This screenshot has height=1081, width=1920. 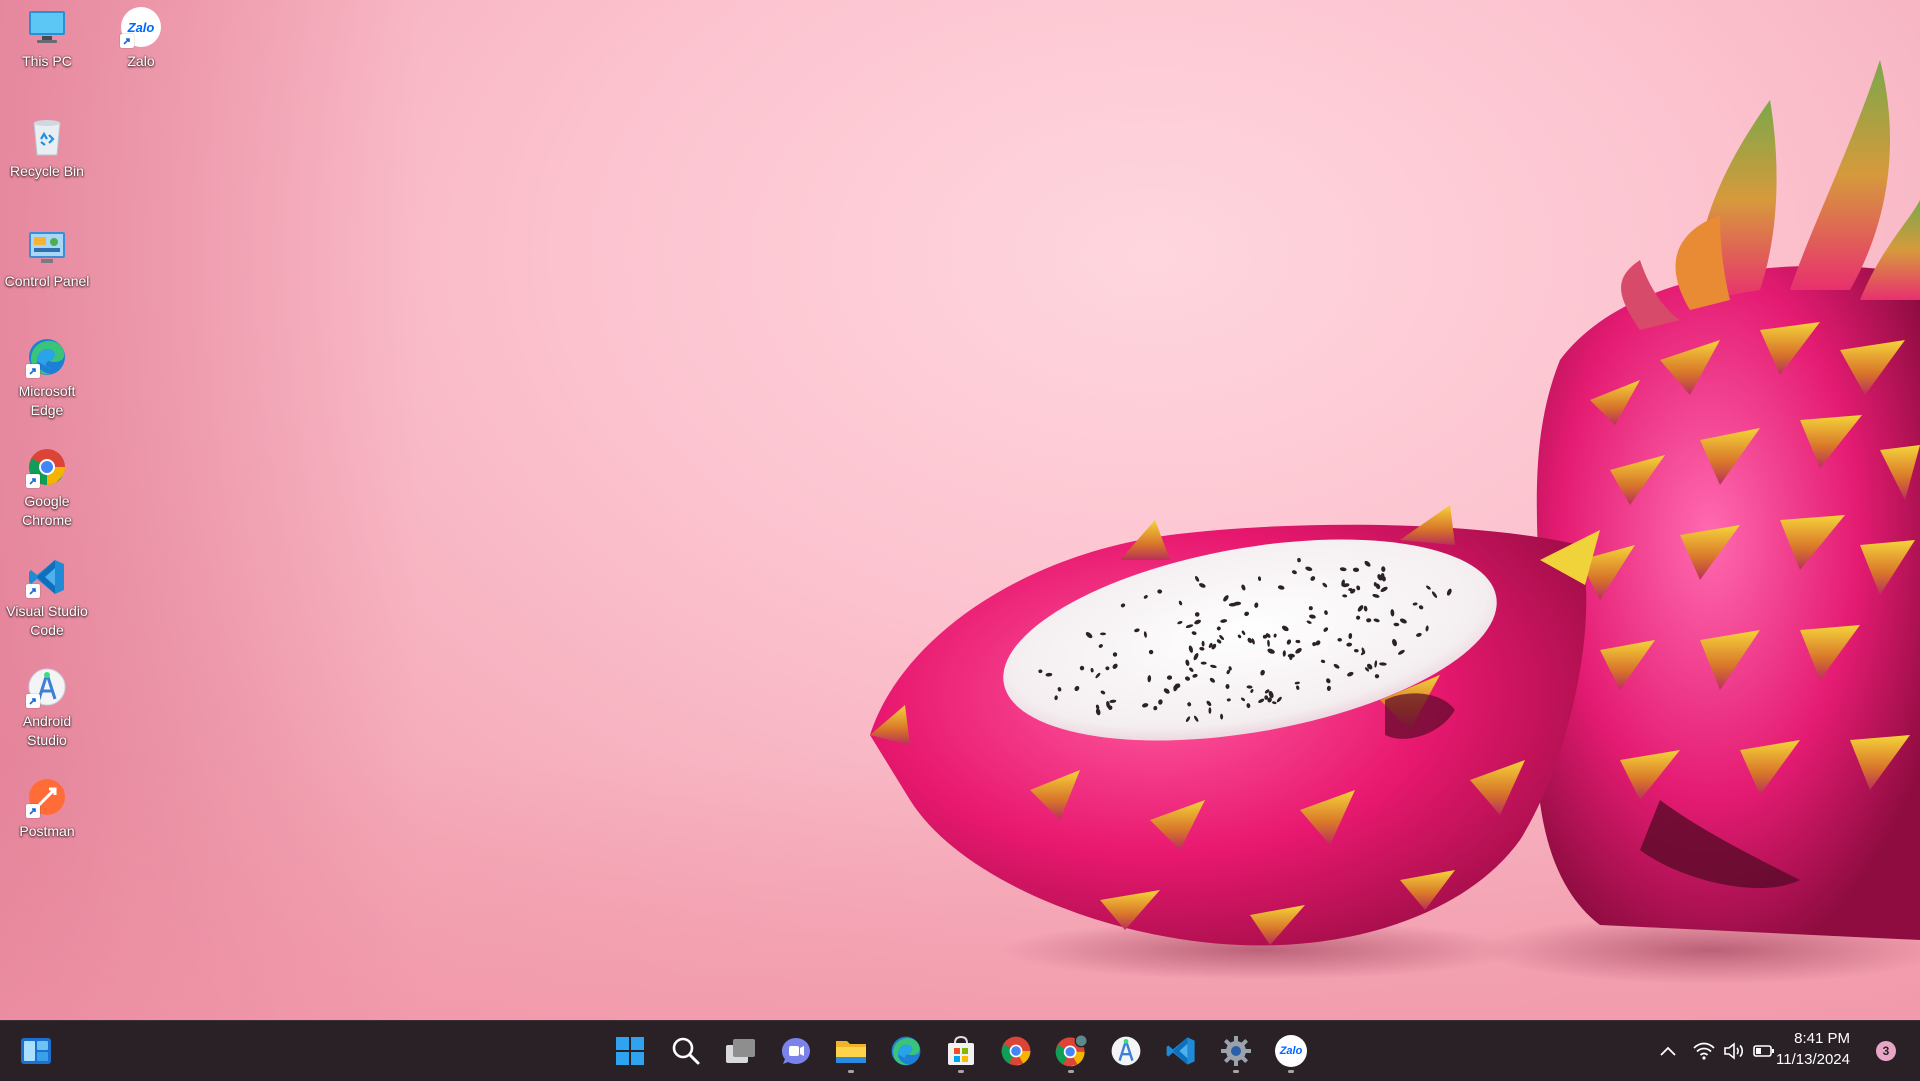 I want to click on desktop-icon-visual-studio-code: Visual Studio Code, so click(x=47, y=598).